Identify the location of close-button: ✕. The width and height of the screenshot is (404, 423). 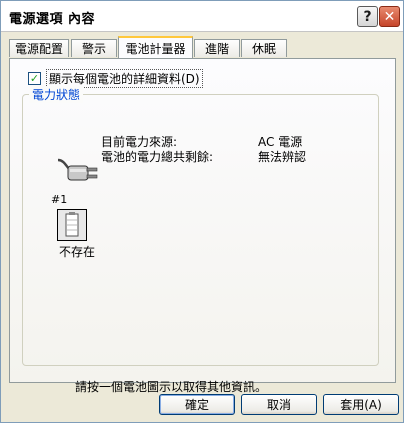
(389, 16).